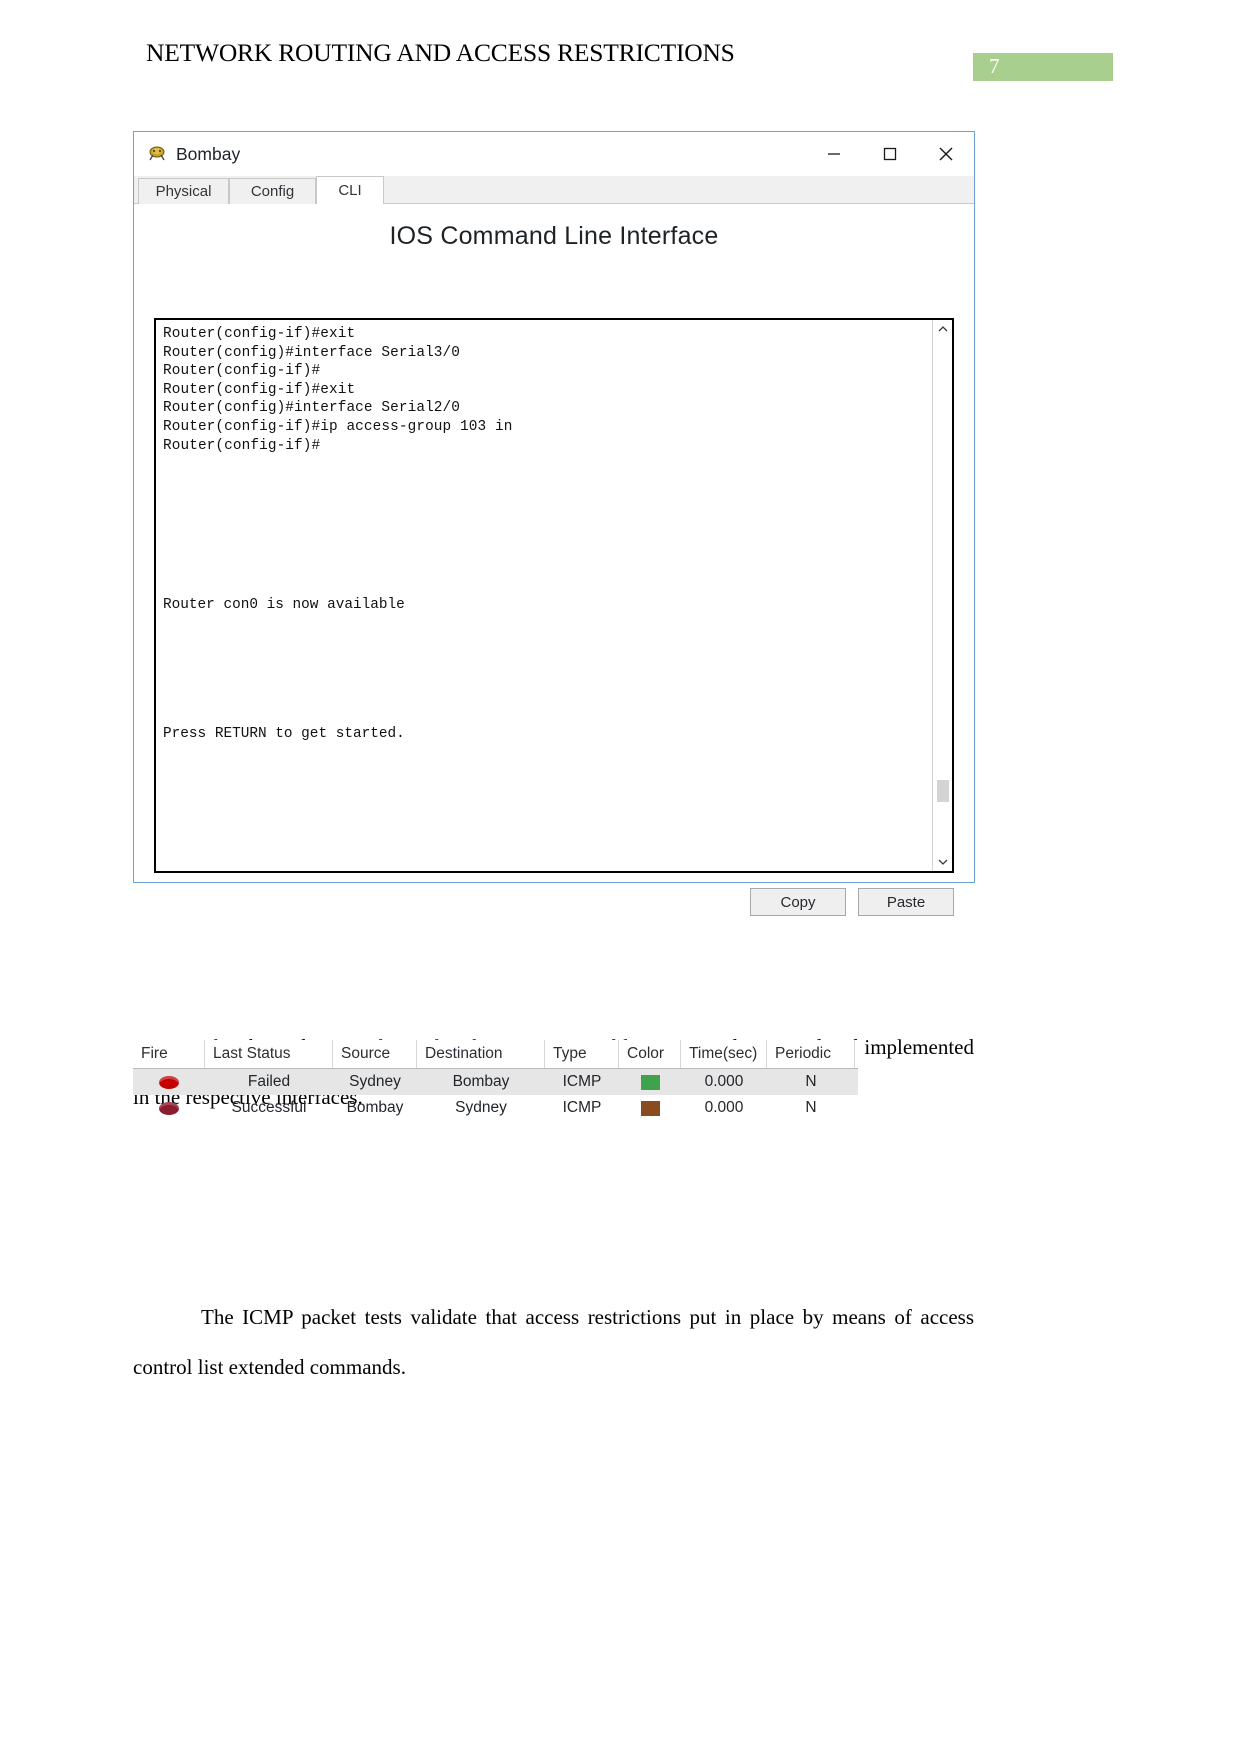  I want to click on terminal-output-block-3: Press RETURN to get started., so click(284, 734).